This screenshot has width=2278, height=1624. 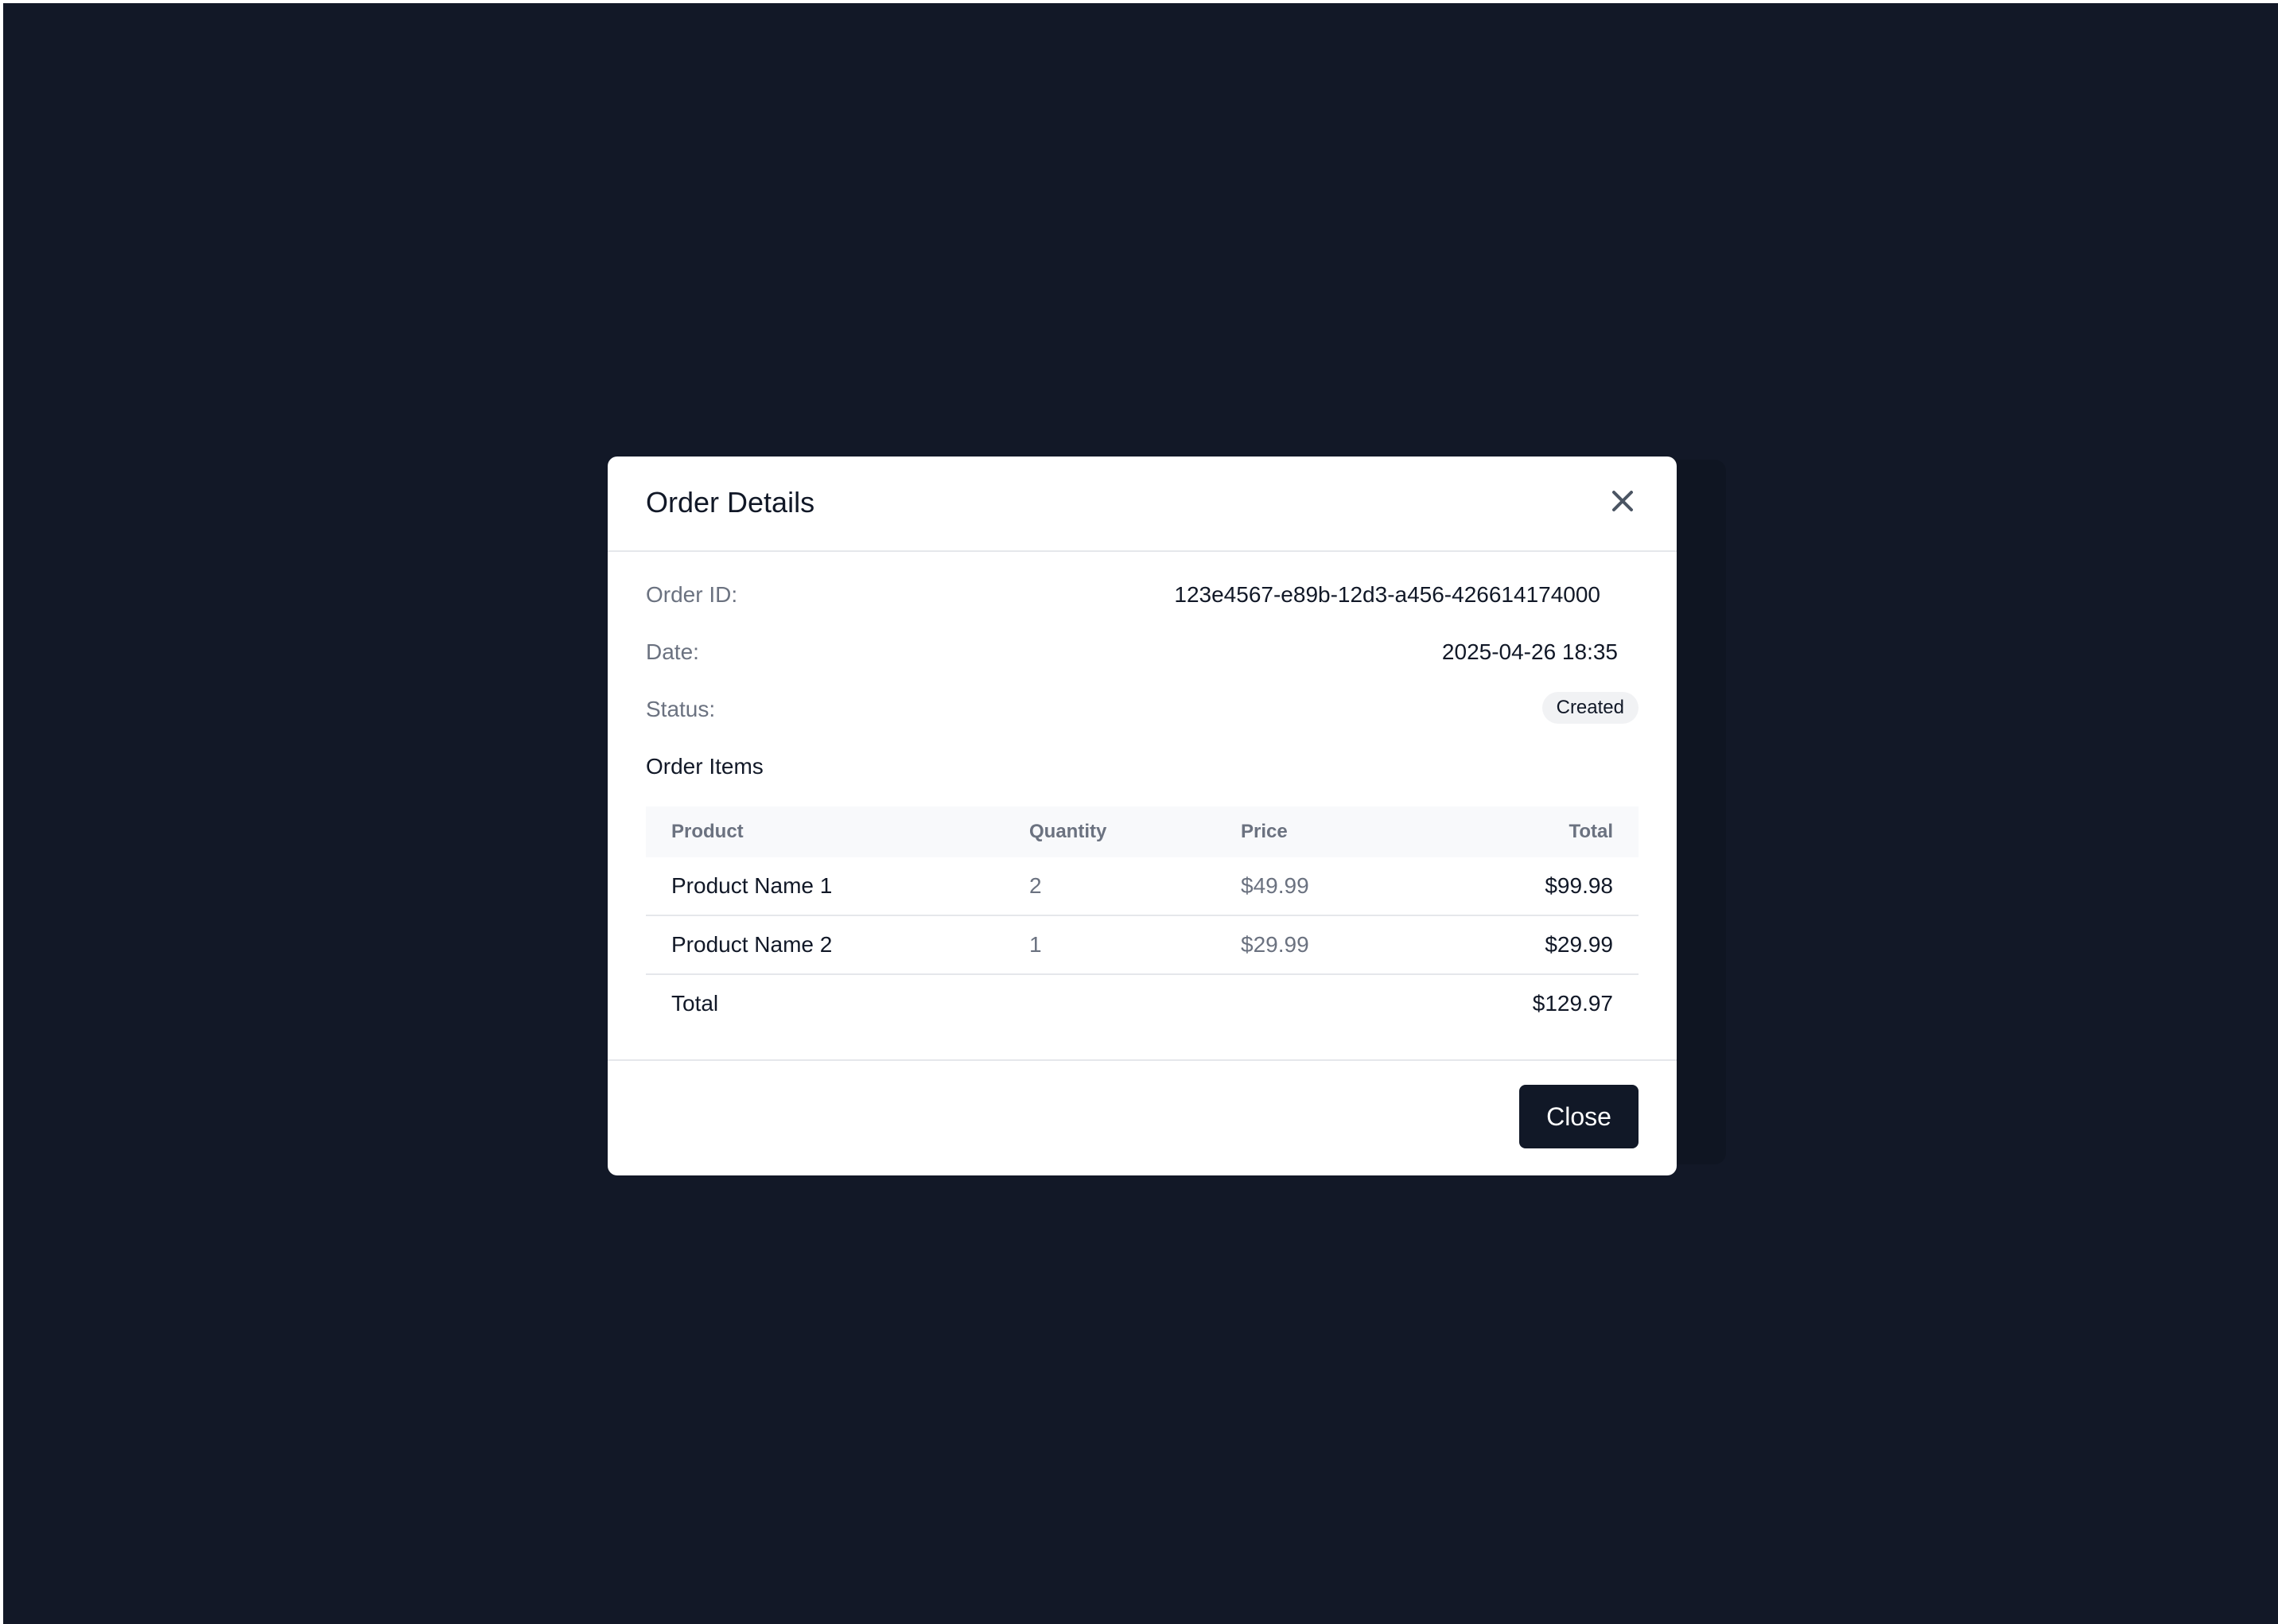 What do you see at coordinates (692, 594) in the screenshot?
I see `order-id-label: Order ID:` at bounding box center [692, 594].